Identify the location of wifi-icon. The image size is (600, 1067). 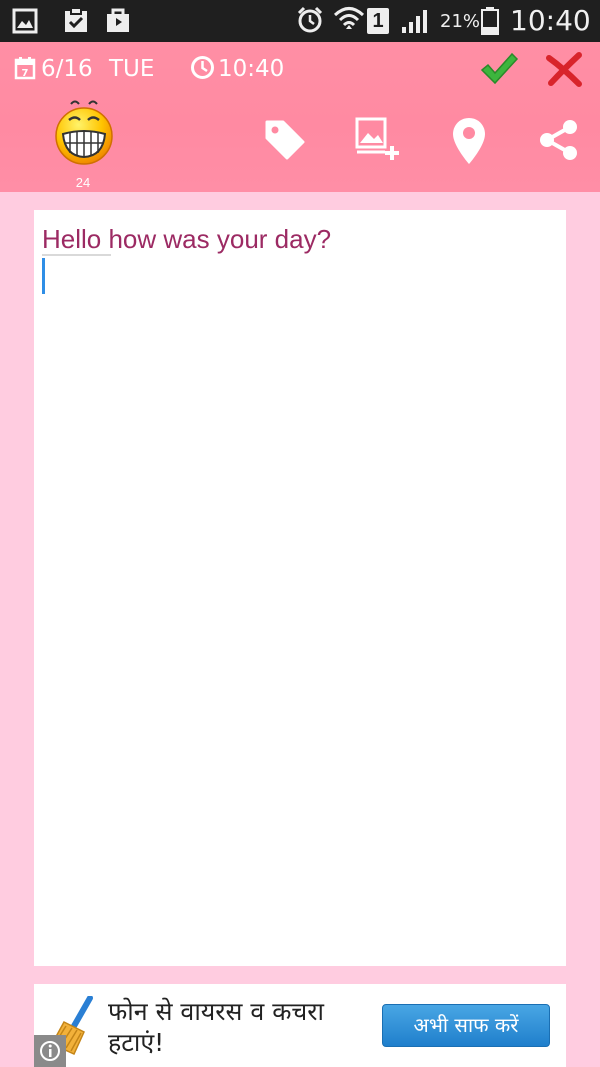
(349, 18).